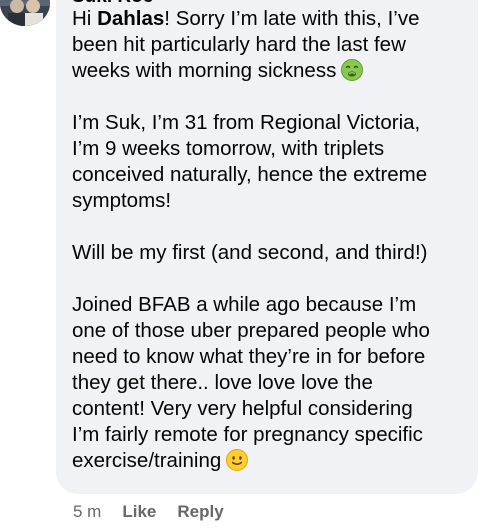  I want to click on comment-line: Joined BFAB a while ago because I’m, so click(244, 304).